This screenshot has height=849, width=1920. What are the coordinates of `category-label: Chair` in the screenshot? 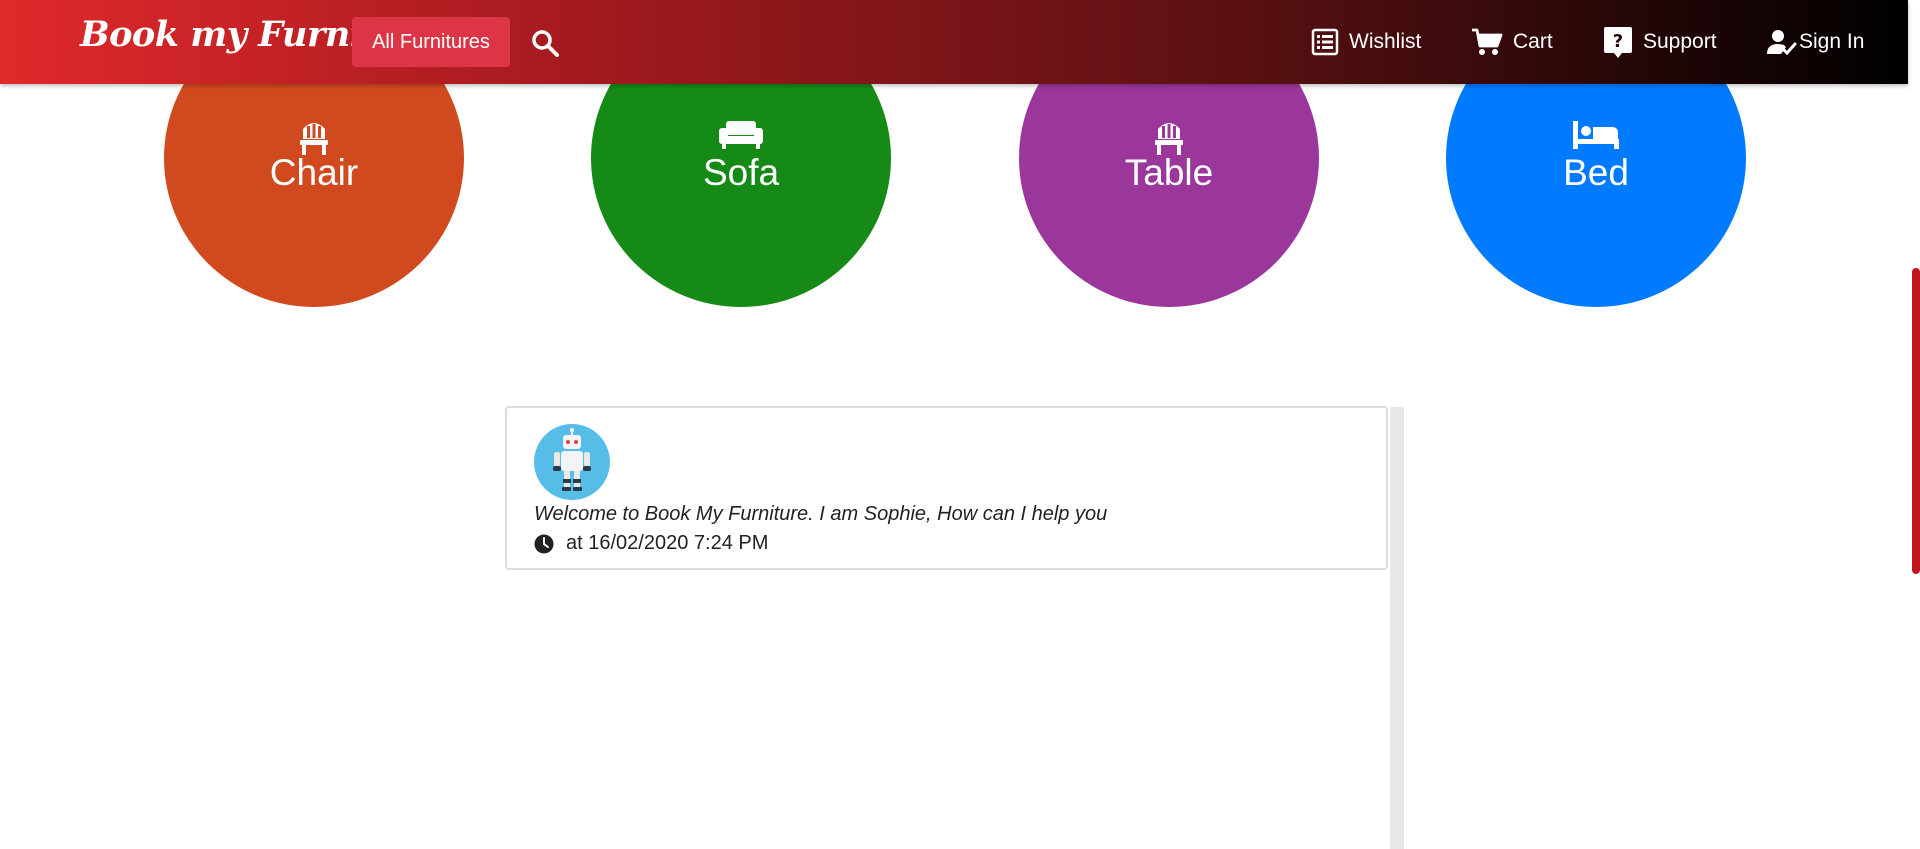 It's located at (314, 172).